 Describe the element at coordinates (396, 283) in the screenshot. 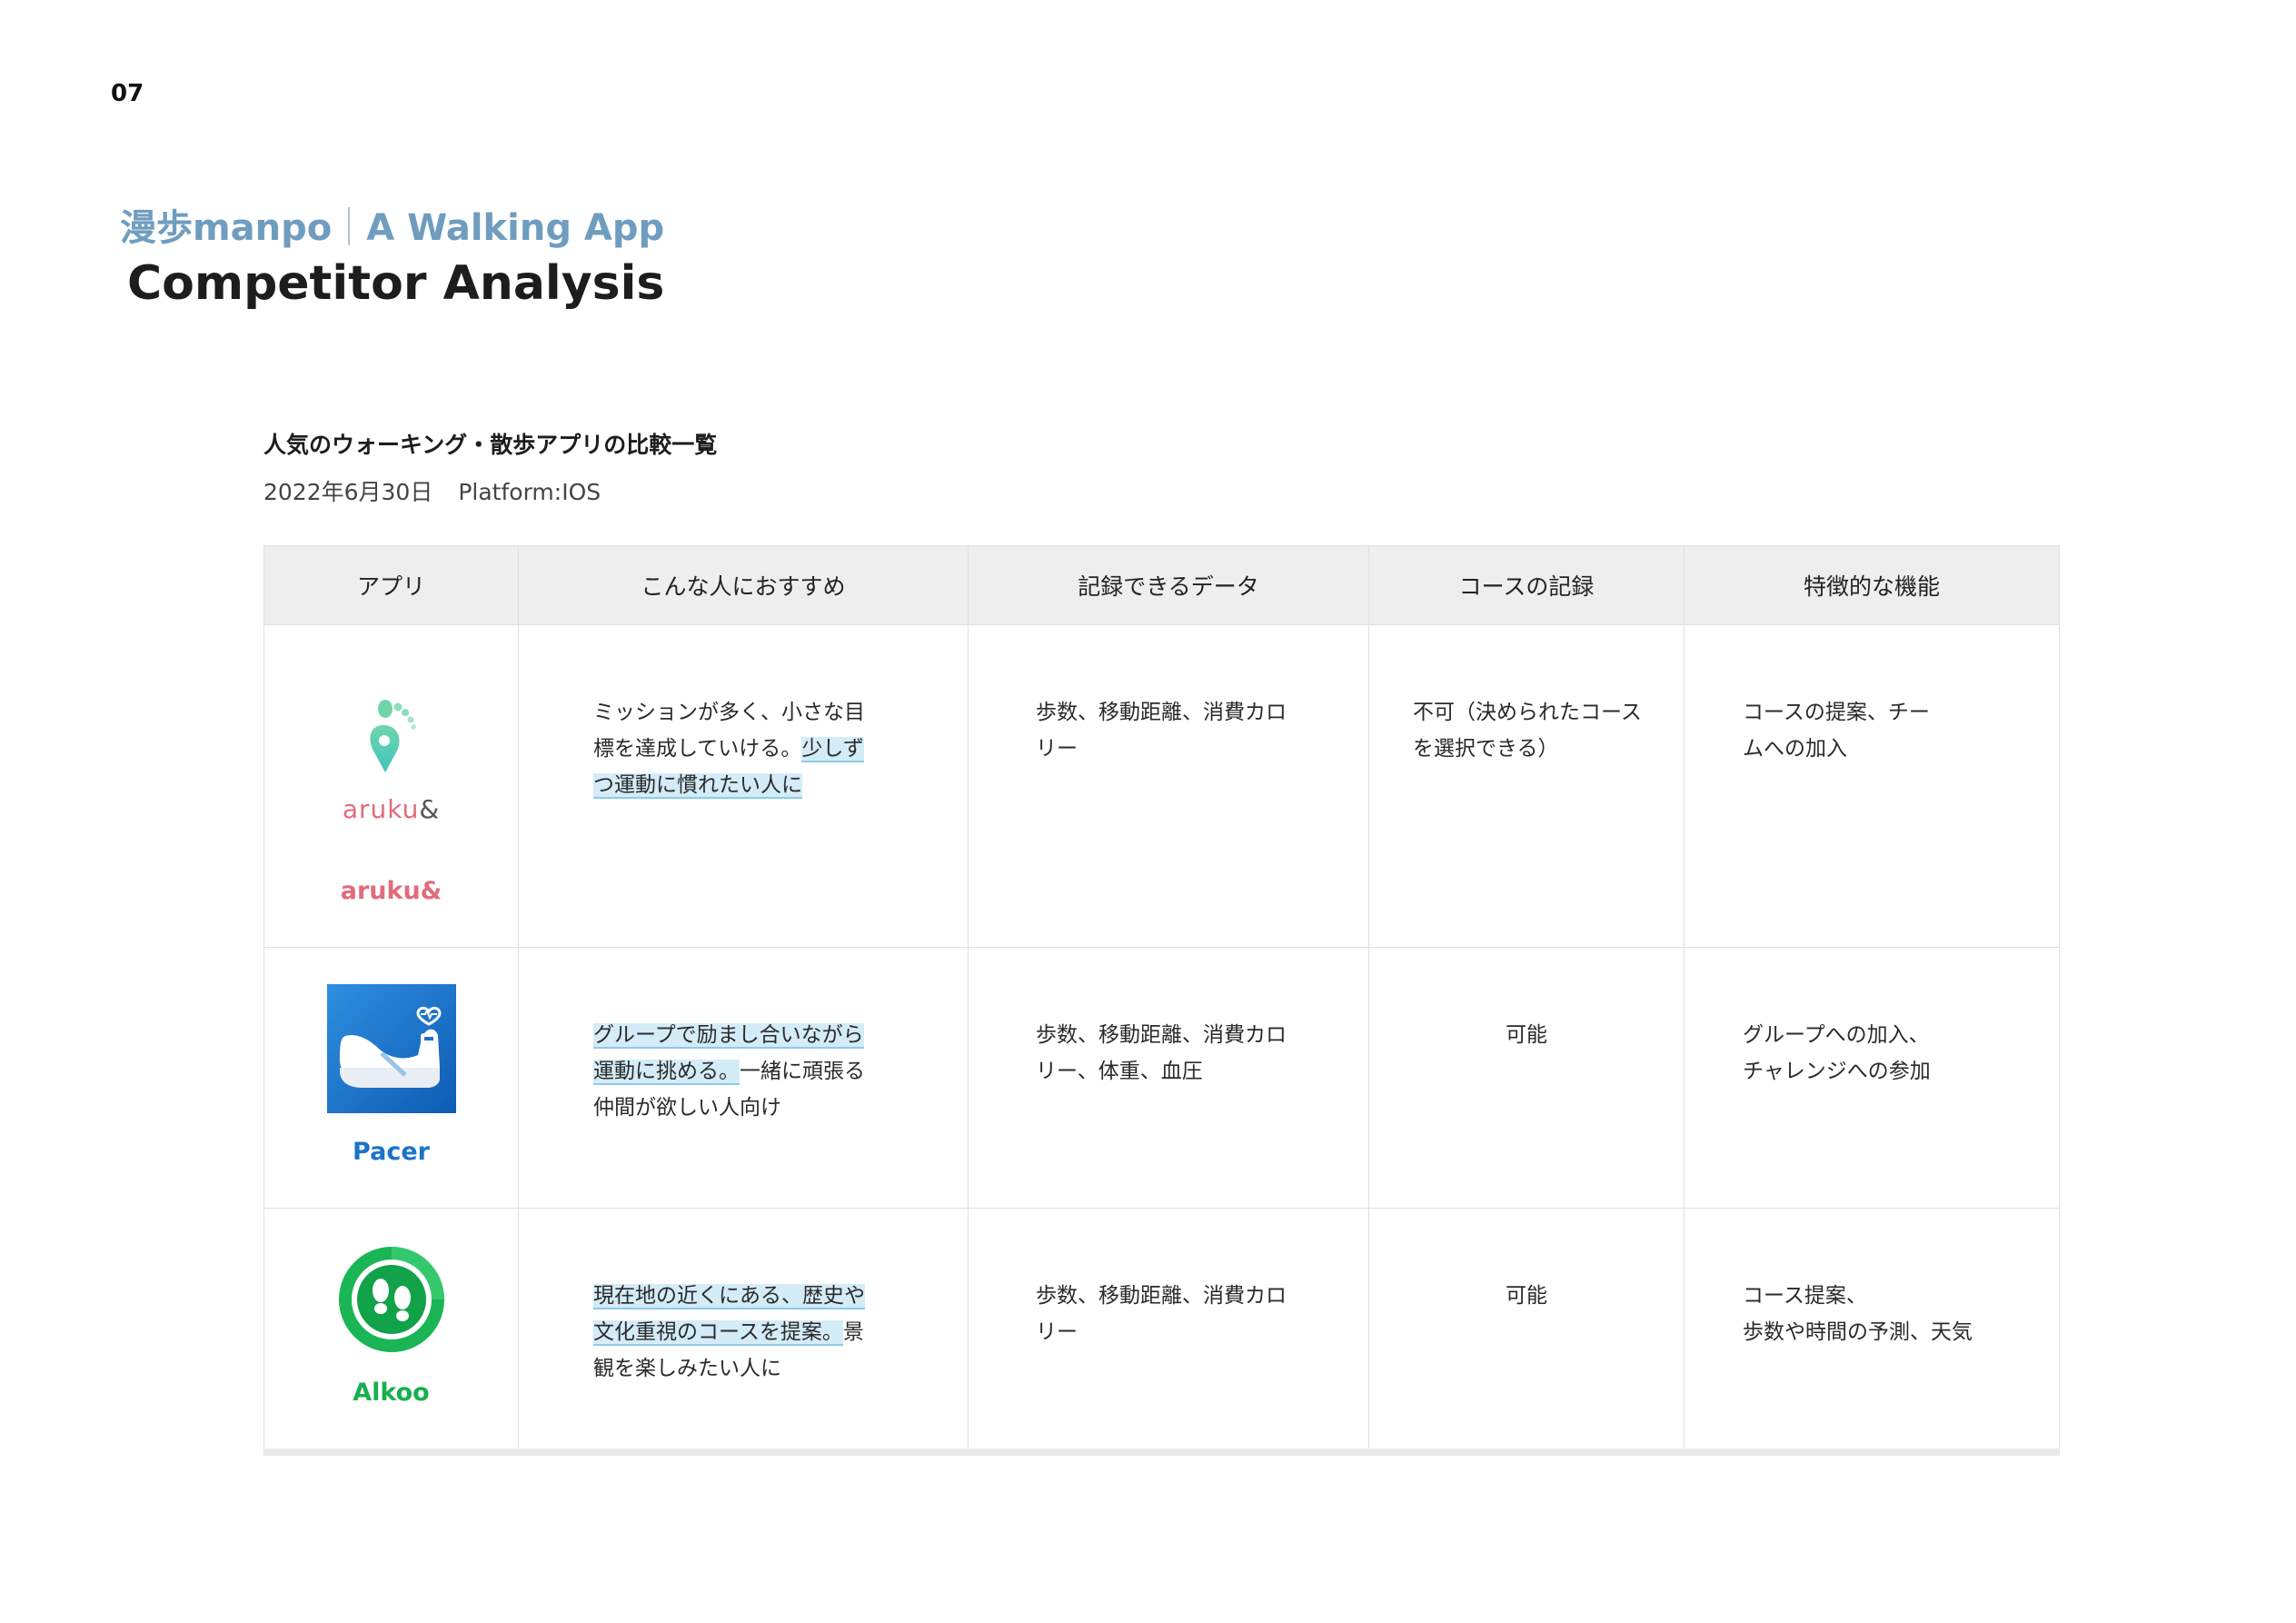

I see `page-title: Competitor Analysis` at that location.